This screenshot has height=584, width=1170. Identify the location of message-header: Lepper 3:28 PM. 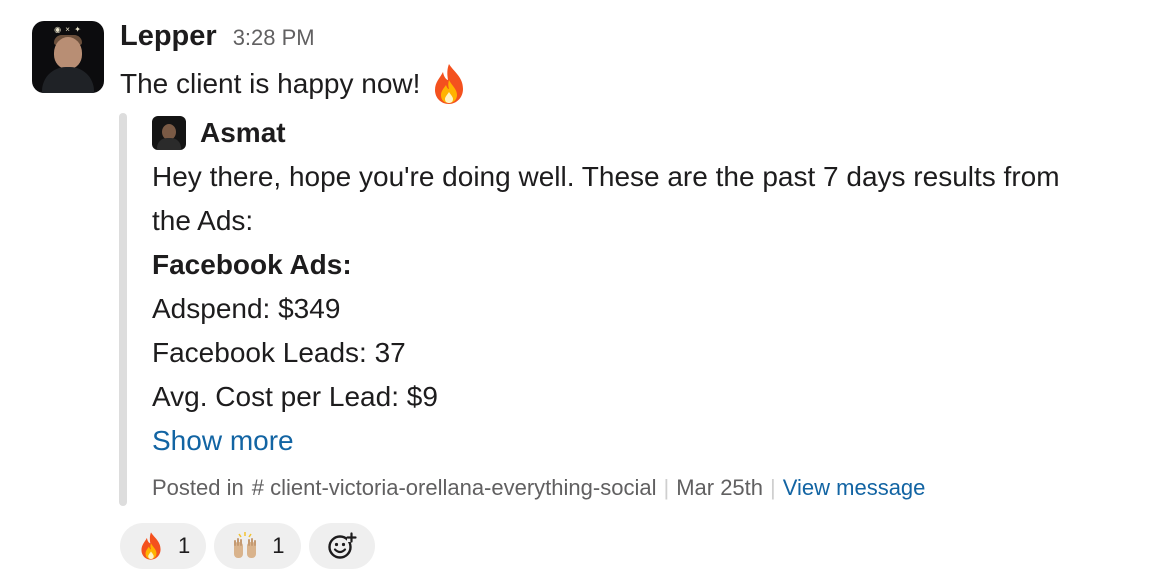
(217, 38).